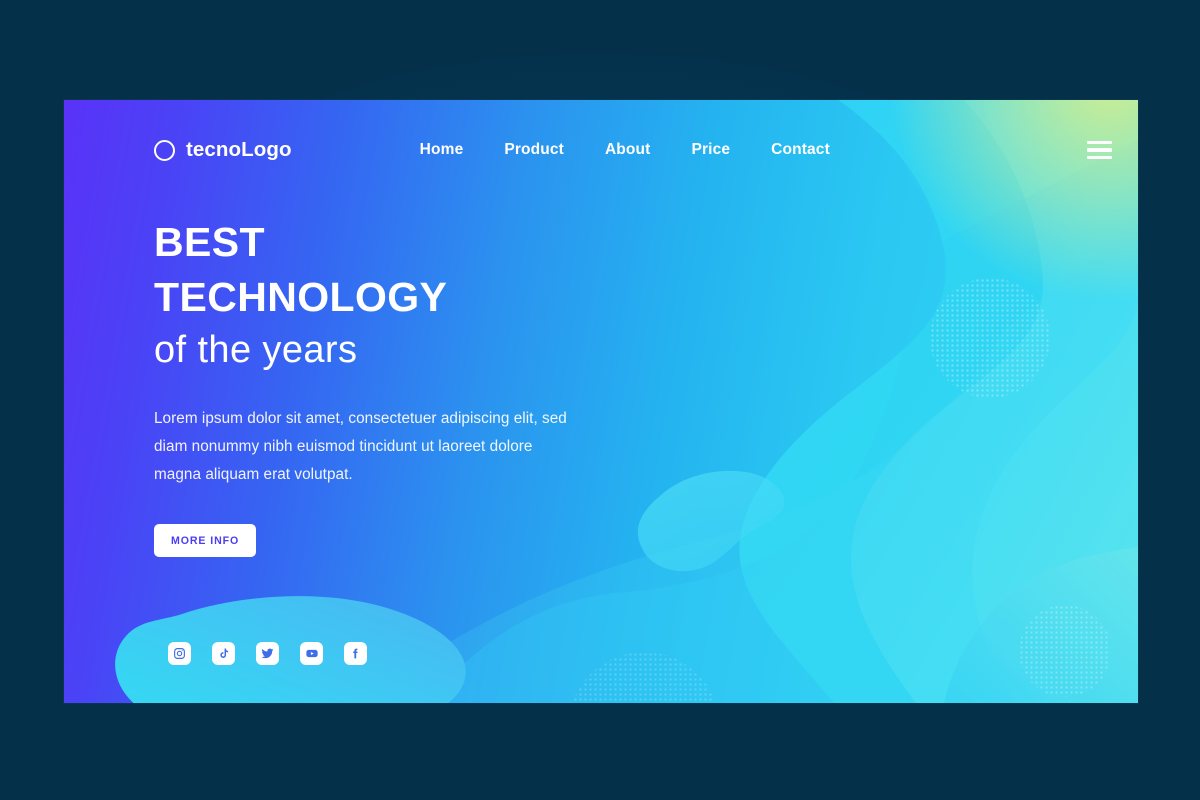  I want to click on social-icon-row, so click(267, 653).